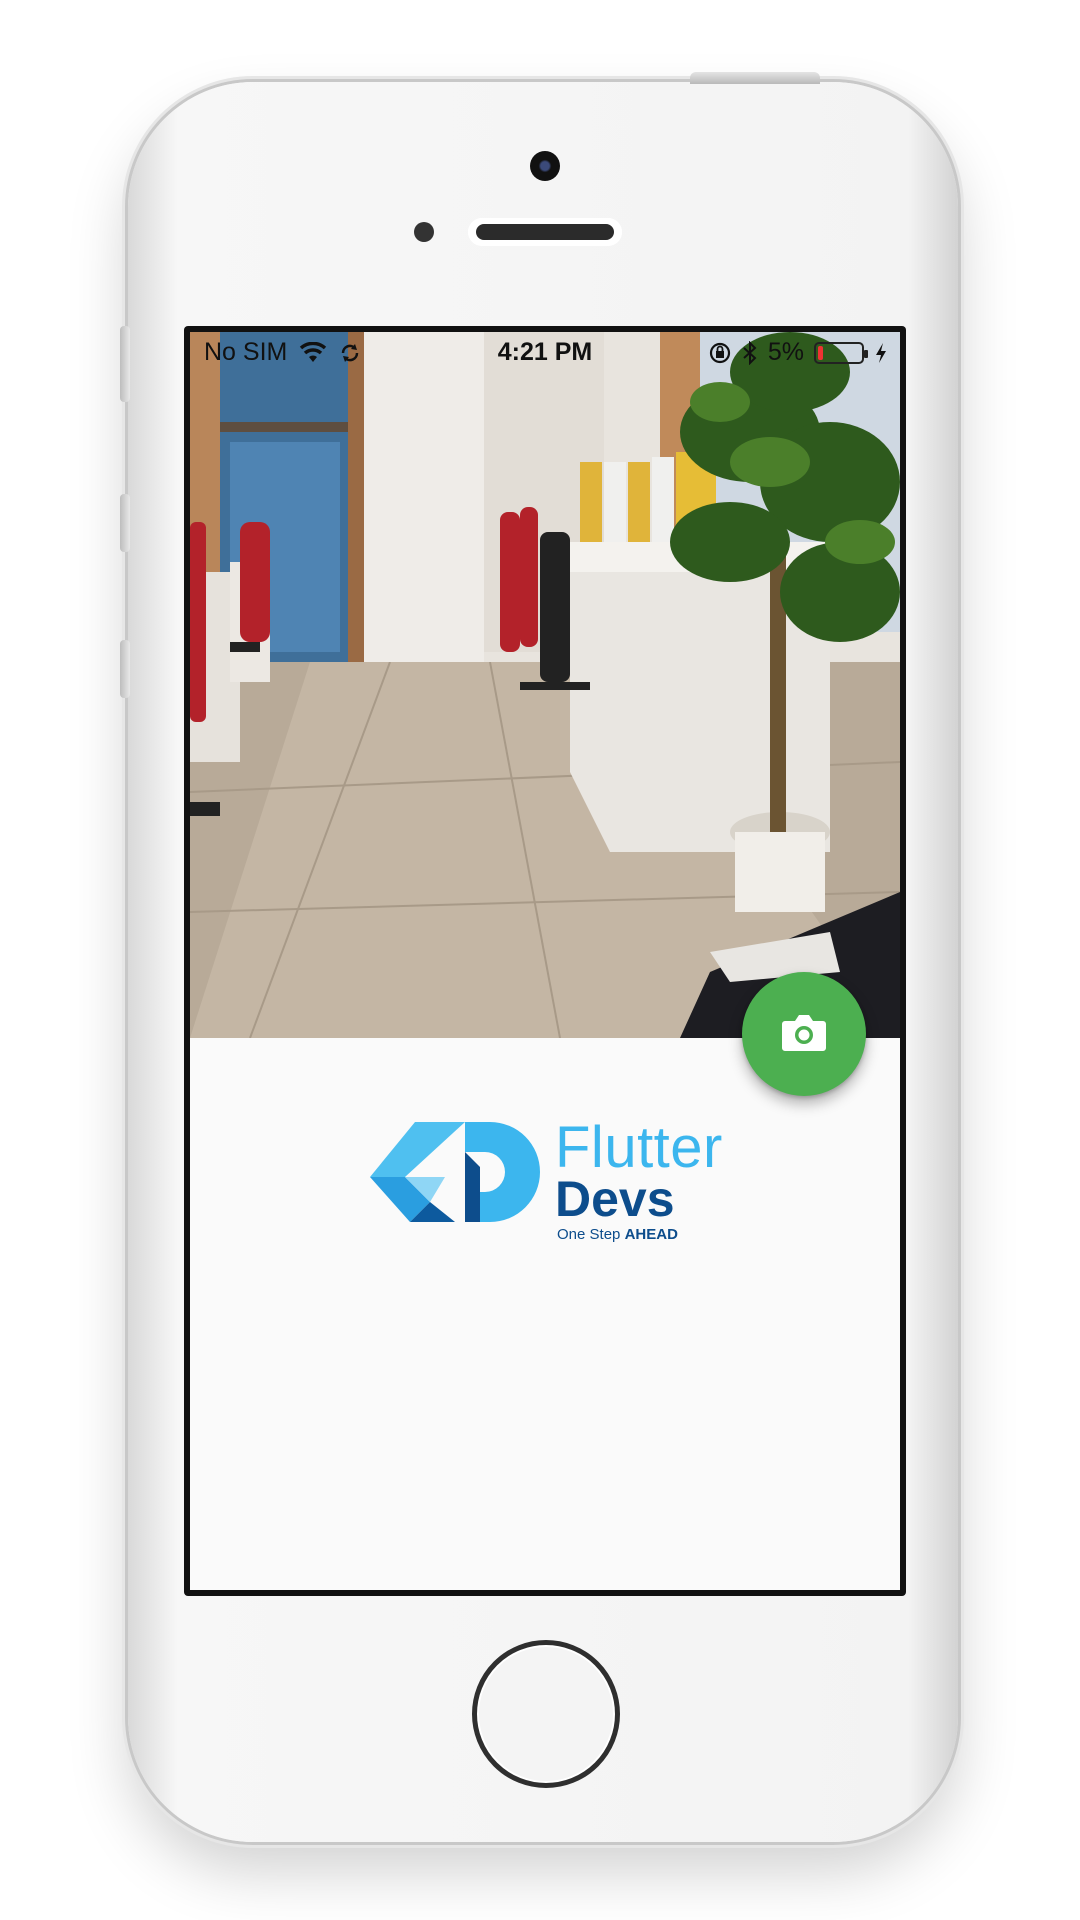 Image resolution: width=1080 pixels, height=1920 pixels. I want to click on logo-tagline-prefix: One Step, so click(589, 1234).